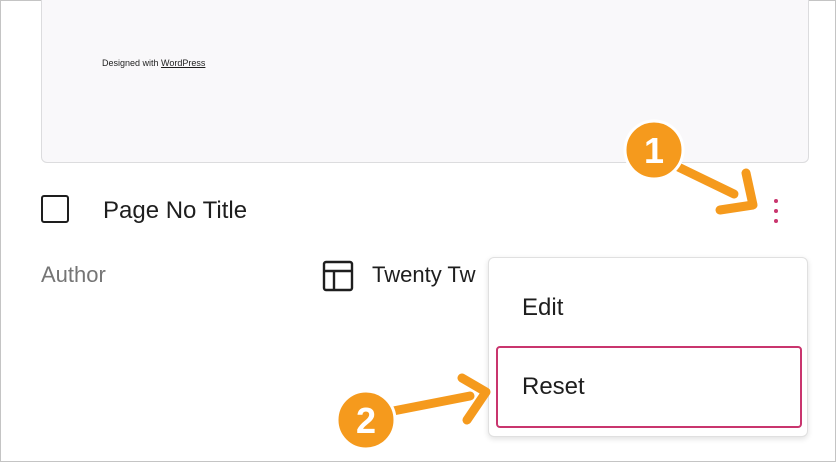 This screenshot has width=836, height=462. What do you see at coordinates (73, 274) in the screenshot?
I see `author-label: Author` at bounding box center [73, 274].